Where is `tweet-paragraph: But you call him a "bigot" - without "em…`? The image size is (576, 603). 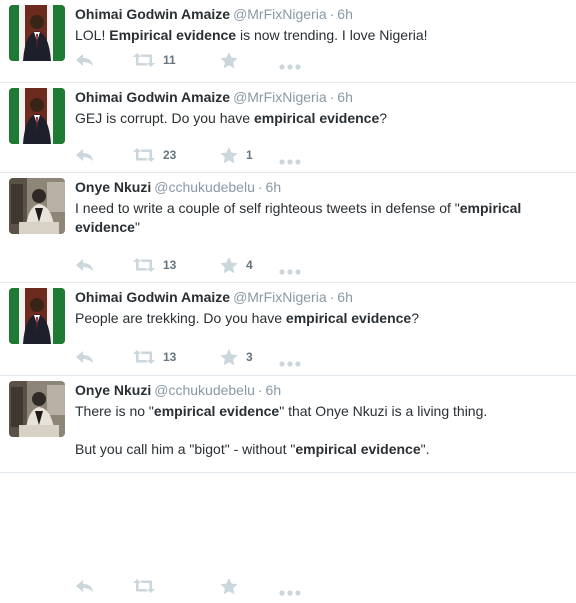
tweet-paragraph: But you call him a "bigot" - without "em… is located at coordinates (321, 449).